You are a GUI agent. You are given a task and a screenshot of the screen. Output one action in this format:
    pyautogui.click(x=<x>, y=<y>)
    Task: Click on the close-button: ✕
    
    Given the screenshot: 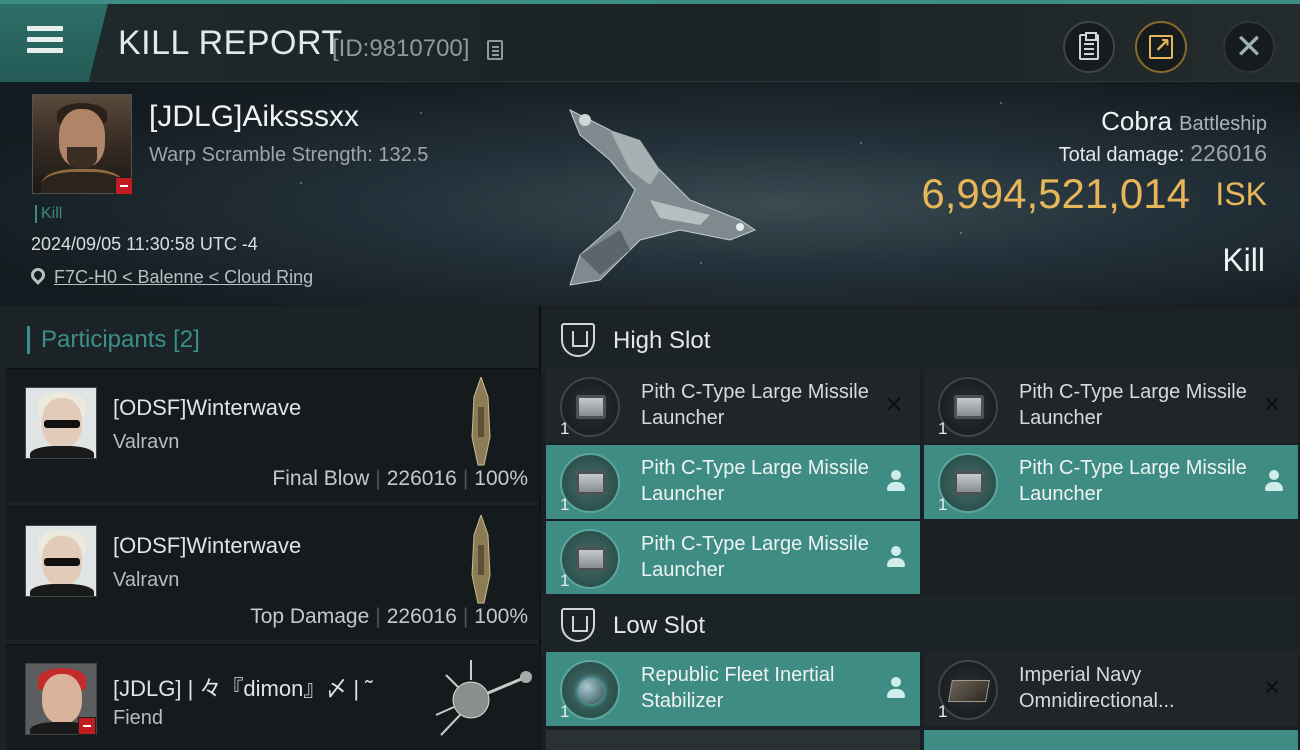 What is the action you would take?
    pyautogui.click(x=1249, y=47)
    